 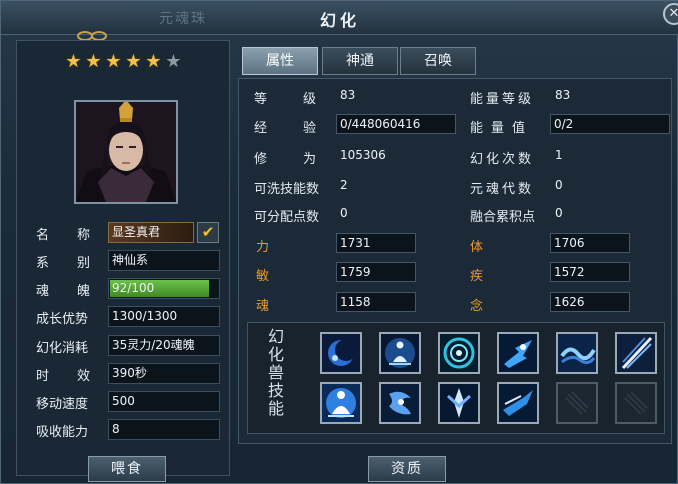 What do you see at coordinates (400, 353) in the screenshot?
I see `meditate-skill-icon` at bounding box center [400, 353].